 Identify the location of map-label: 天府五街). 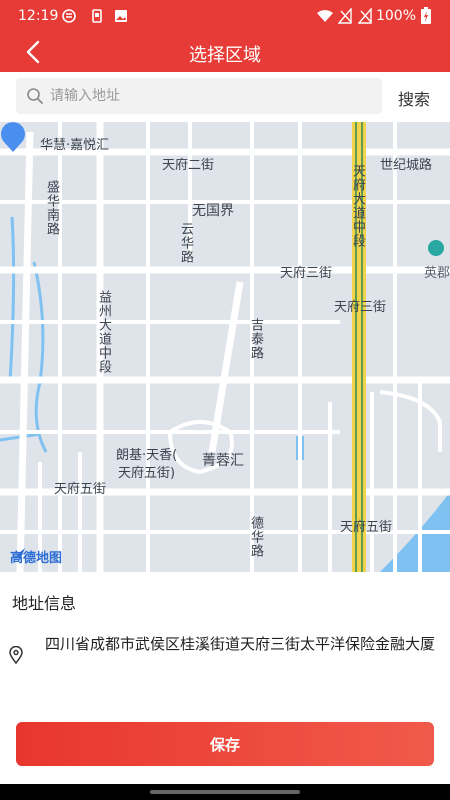
(147, 473).